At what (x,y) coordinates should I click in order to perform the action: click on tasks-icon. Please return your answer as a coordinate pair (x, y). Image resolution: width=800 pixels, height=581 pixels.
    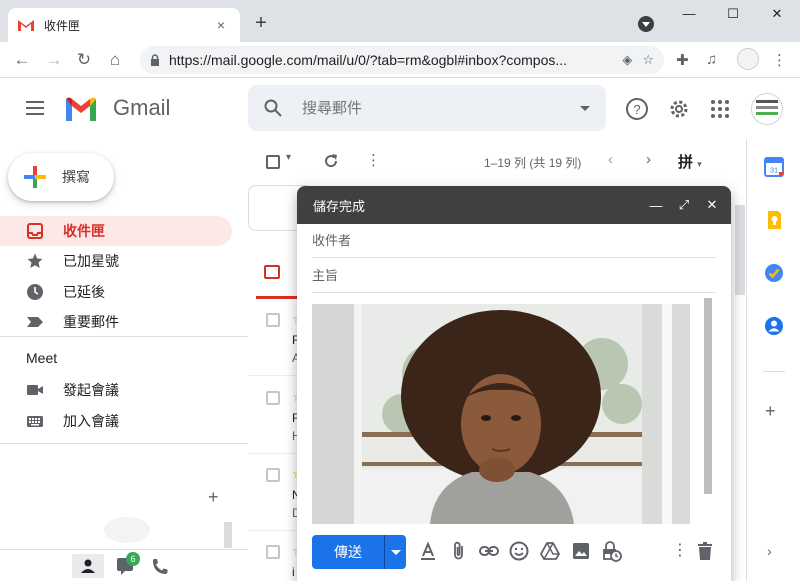
    Looking at the image, I should click on (774, 273).